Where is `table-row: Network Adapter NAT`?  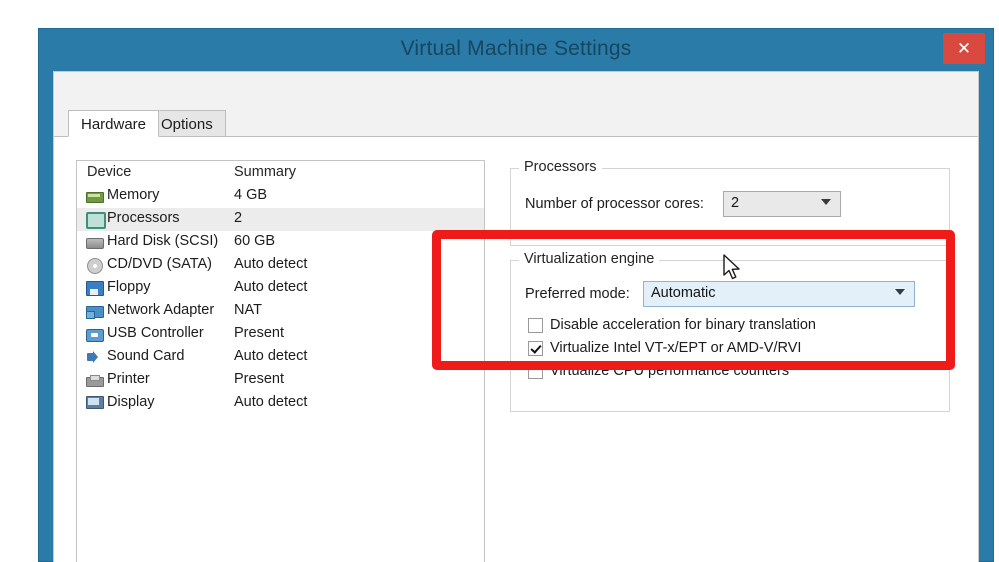 table-row: Network Adapter NAT is located at coordinates (280, 311).